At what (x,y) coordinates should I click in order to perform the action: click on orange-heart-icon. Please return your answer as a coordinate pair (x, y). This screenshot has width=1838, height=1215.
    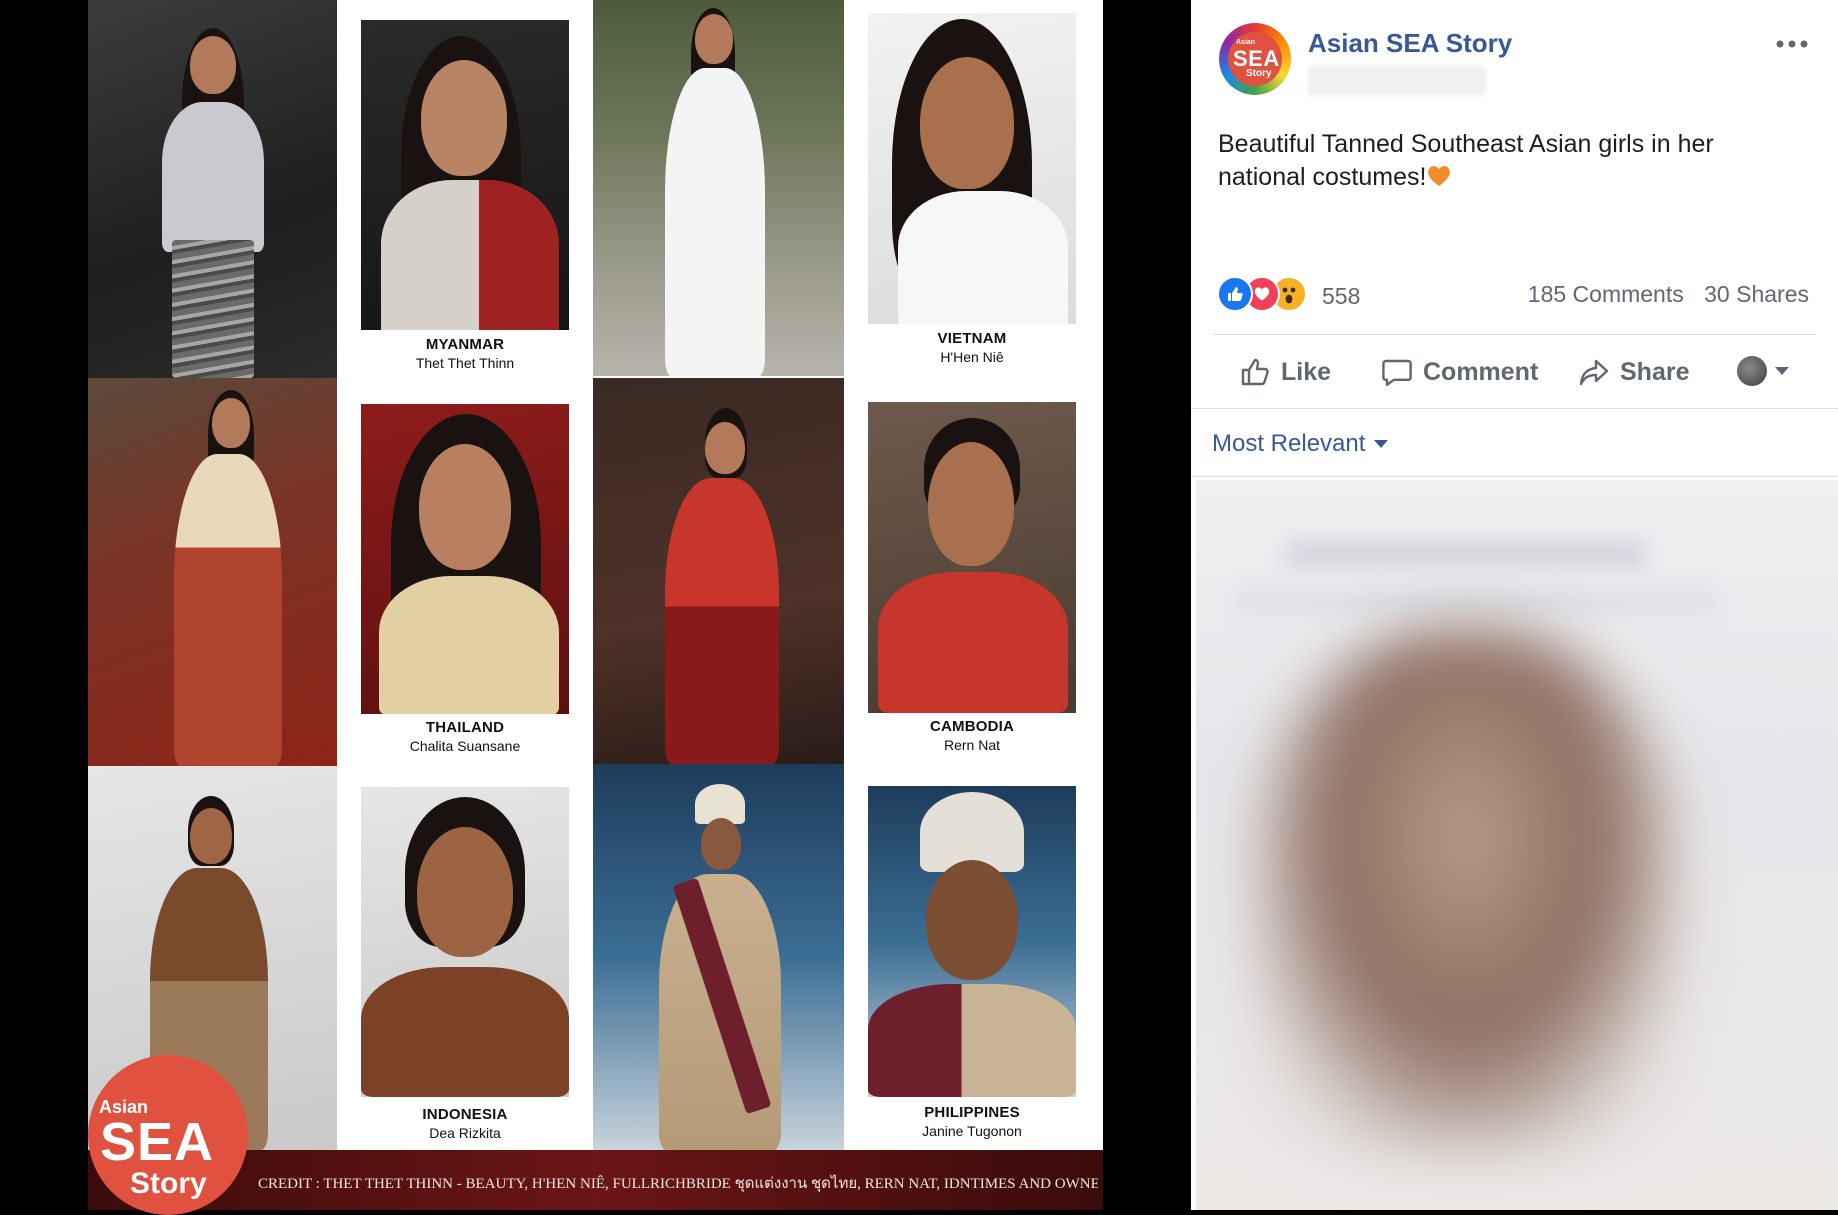
    Looking at the image, I should click on (1439, 176).